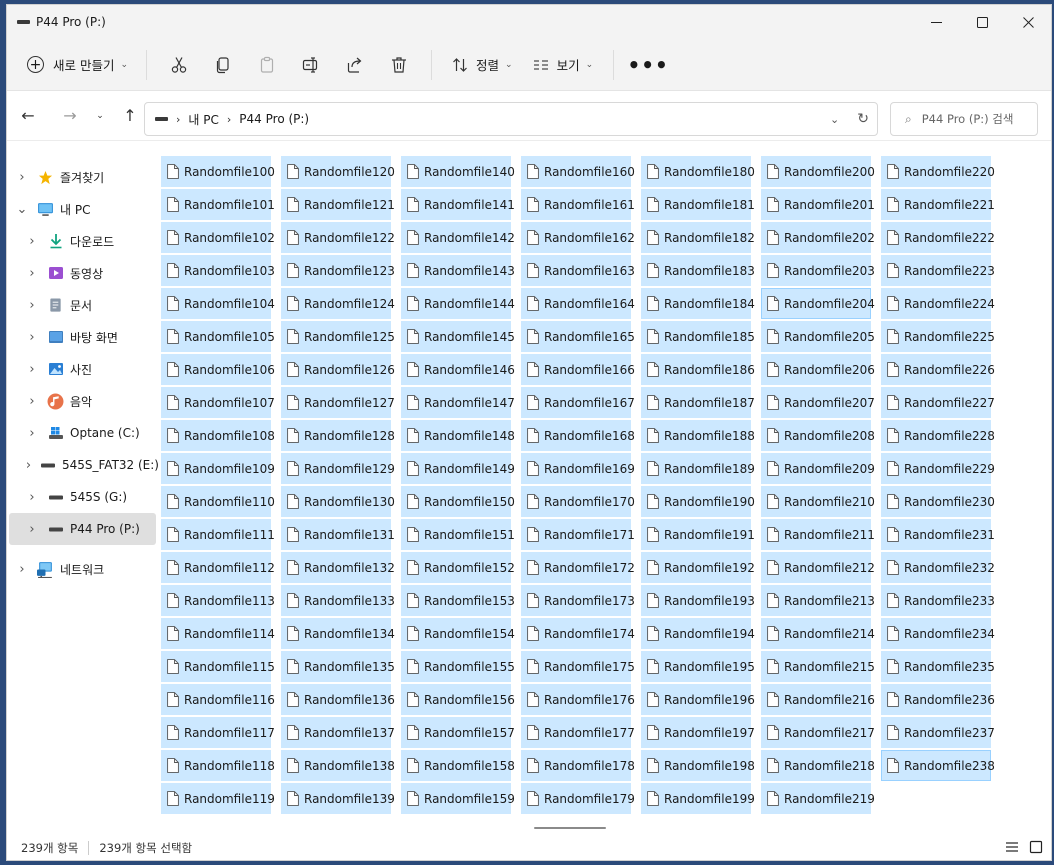 The height and width of the screenshot is (865, 1054). I want to click on file-item: Randomfile166, so click(578, 369).